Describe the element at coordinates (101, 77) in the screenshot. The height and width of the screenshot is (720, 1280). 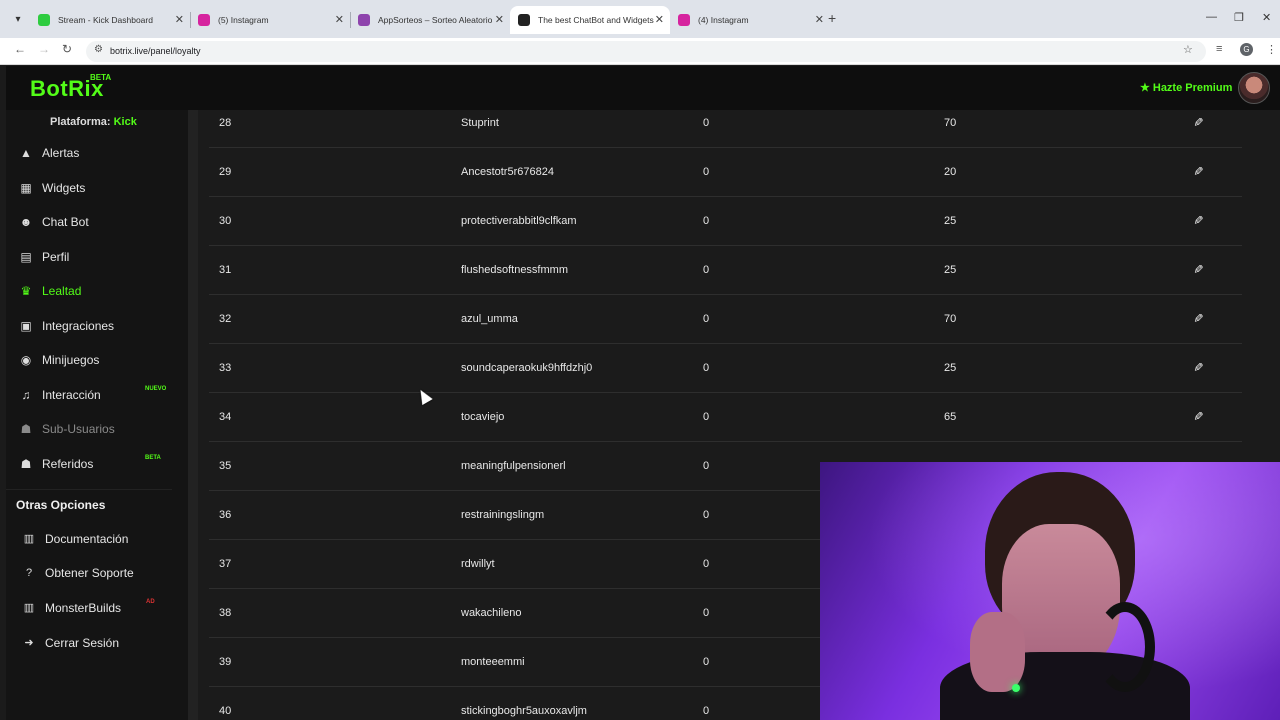
I see `beta-badge: BETA` at that location.